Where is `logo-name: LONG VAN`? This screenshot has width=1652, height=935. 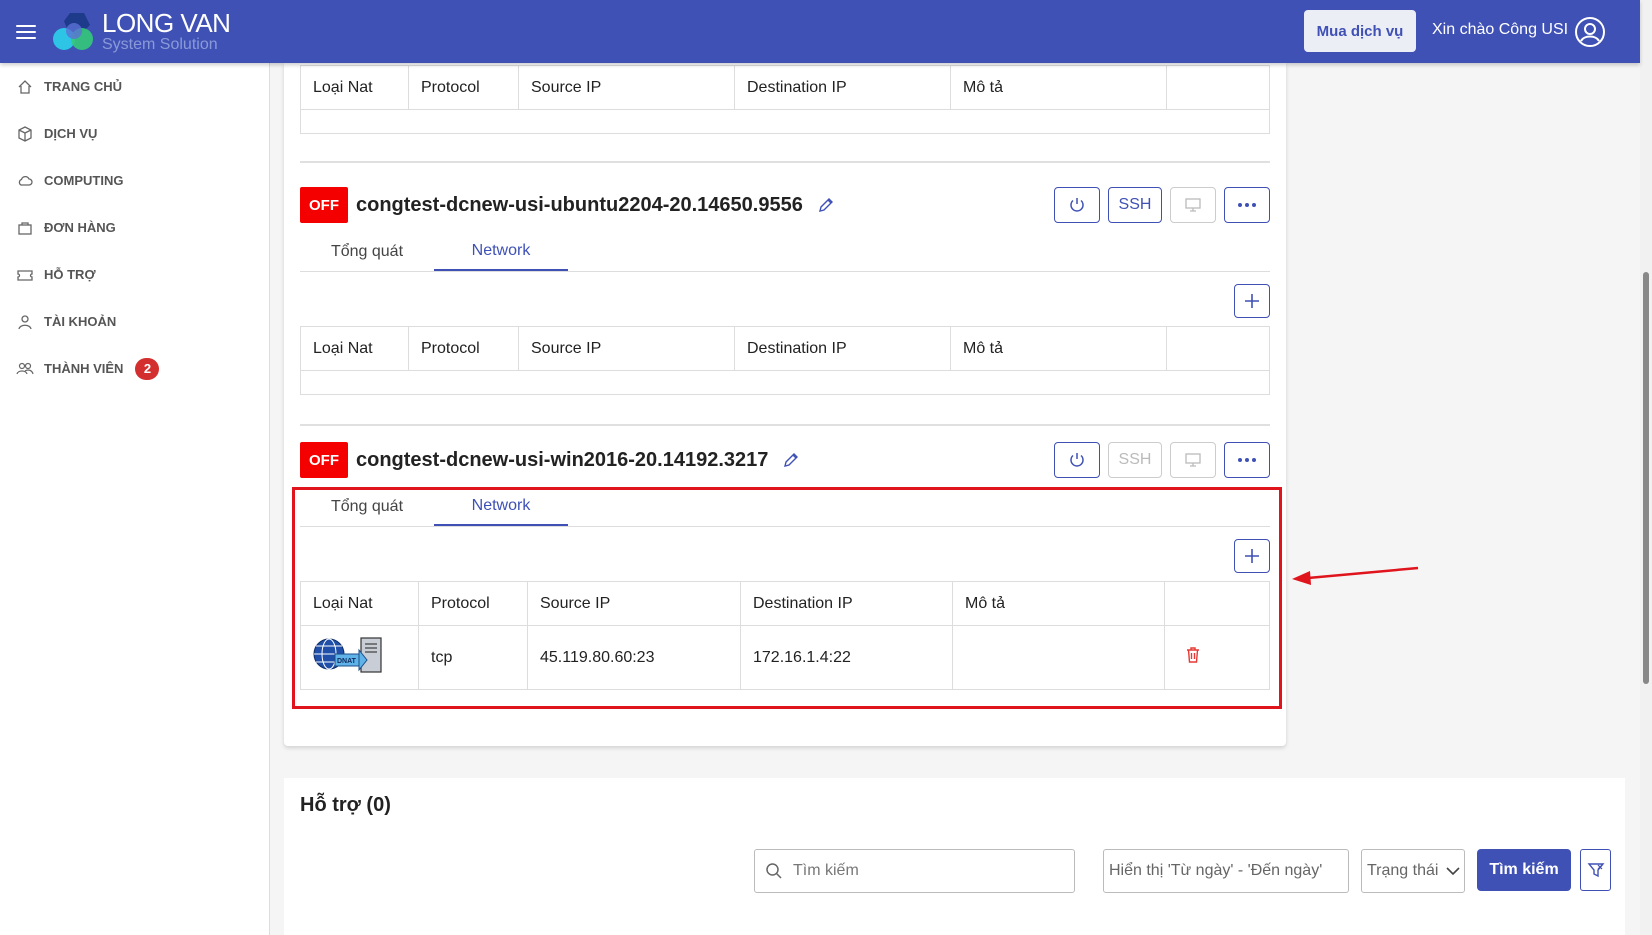
logo-name: LONG VAN is located at coordinates (166, 23).